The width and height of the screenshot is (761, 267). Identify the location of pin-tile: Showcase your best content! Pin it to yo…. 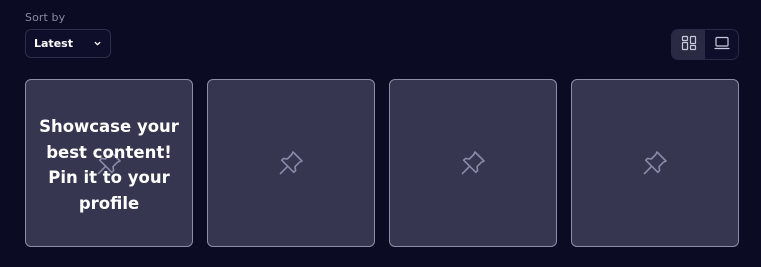
(109, 163).